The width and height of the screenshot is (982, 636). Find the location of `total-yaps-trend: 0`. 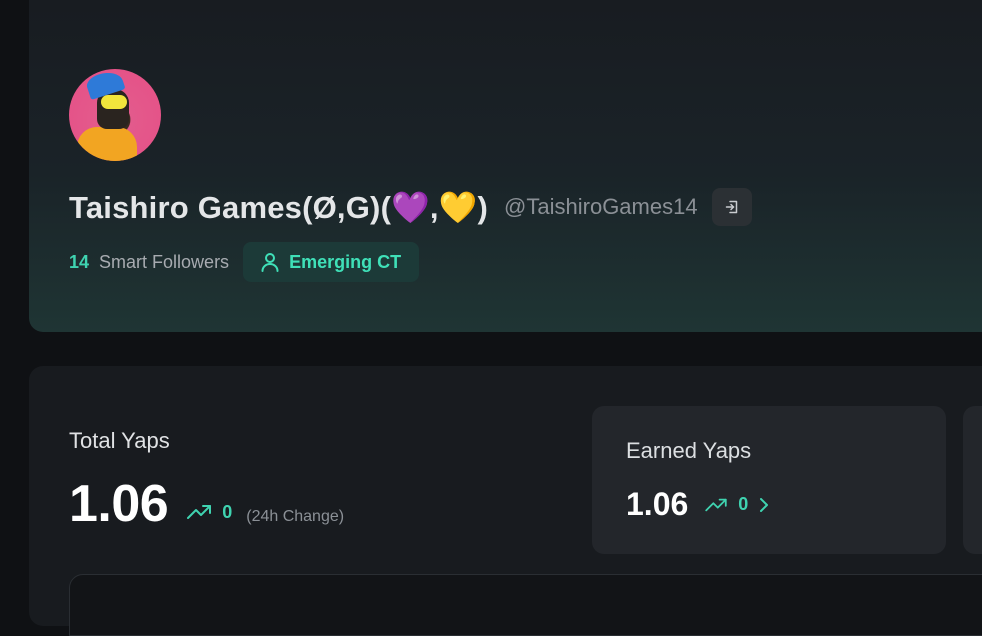

total-yaps-trend: 0 is located at coordinates (209, 512).